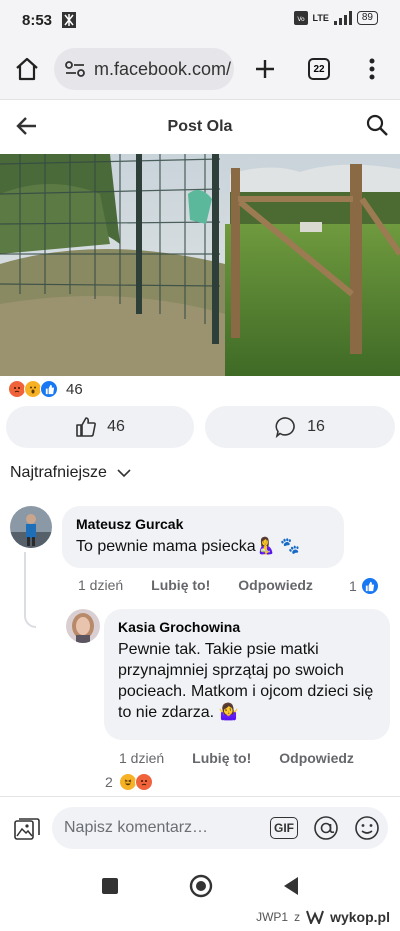 Image resolution: width=400 pixels, height=931 pixels. What do you see at coordinates (367, 828) in the screenshot?
I see `emoji-icon` at bounding box center [367, 828].